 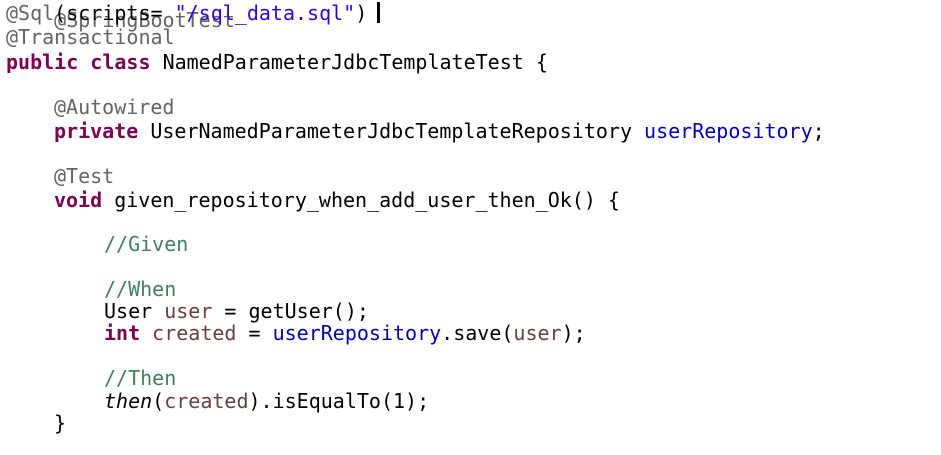 I want to click on comment-when: //When, so click(x=140, y=289).